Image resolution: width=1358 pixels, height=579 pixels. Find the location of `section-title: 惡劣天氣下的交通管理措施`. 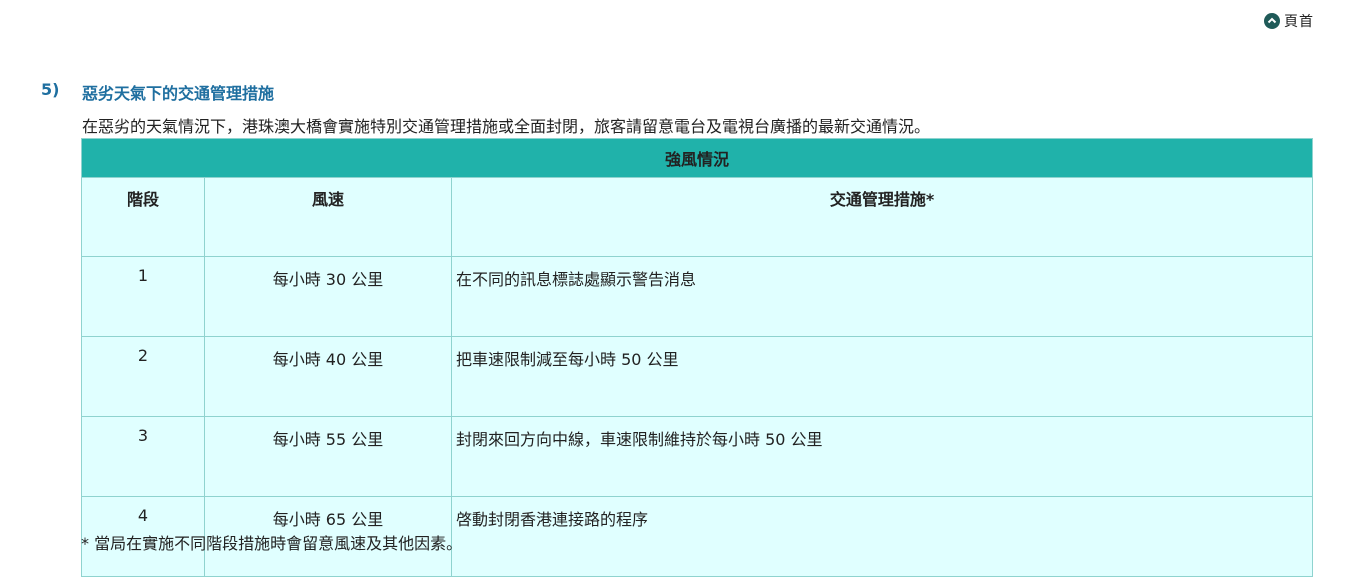

section-title: 惡劣天氣下的交通管理措施 is located at coordinates (178, 93).